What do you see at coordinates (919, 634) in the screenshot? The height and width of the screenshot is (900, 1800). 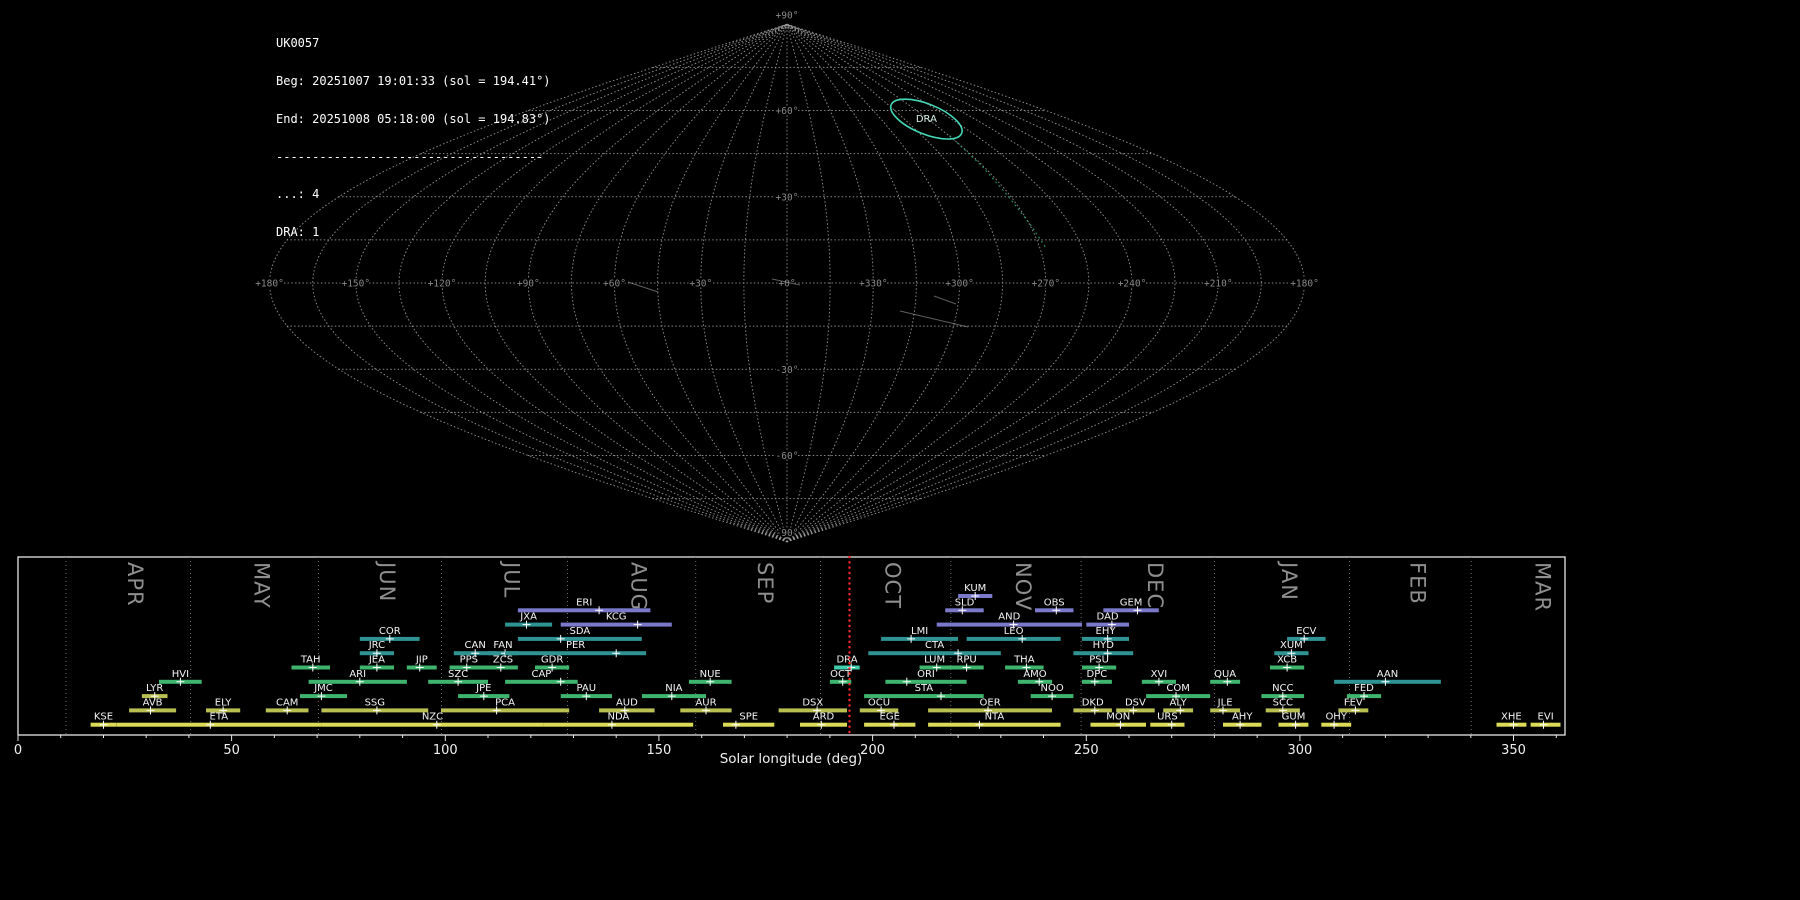 I see `shower-LMI: LMI` at bounding box center [919, 634].